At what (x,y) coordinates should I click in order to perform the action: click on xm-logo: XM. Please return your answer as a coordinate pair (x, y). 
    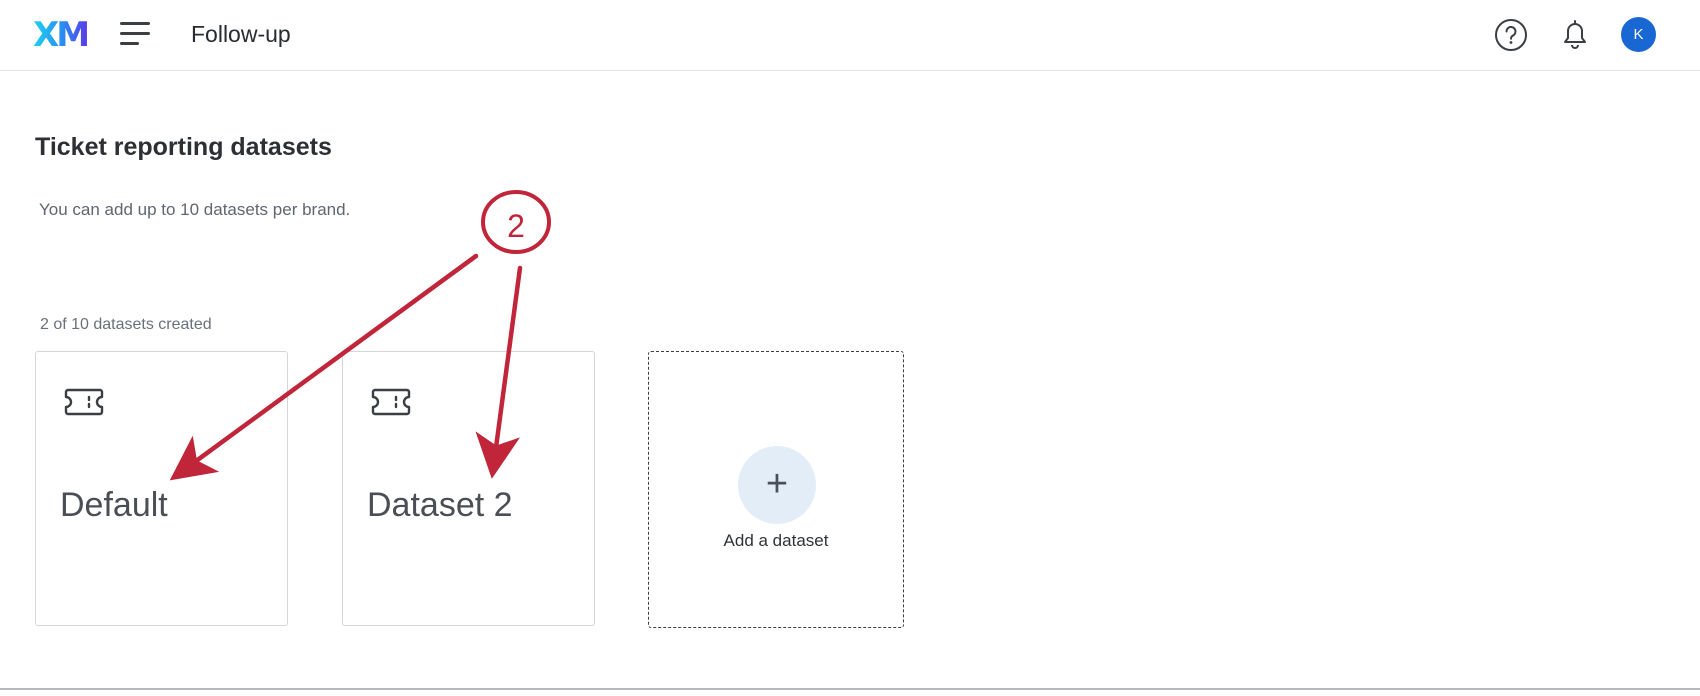
    Looking at the image, I should click on (61, 35).